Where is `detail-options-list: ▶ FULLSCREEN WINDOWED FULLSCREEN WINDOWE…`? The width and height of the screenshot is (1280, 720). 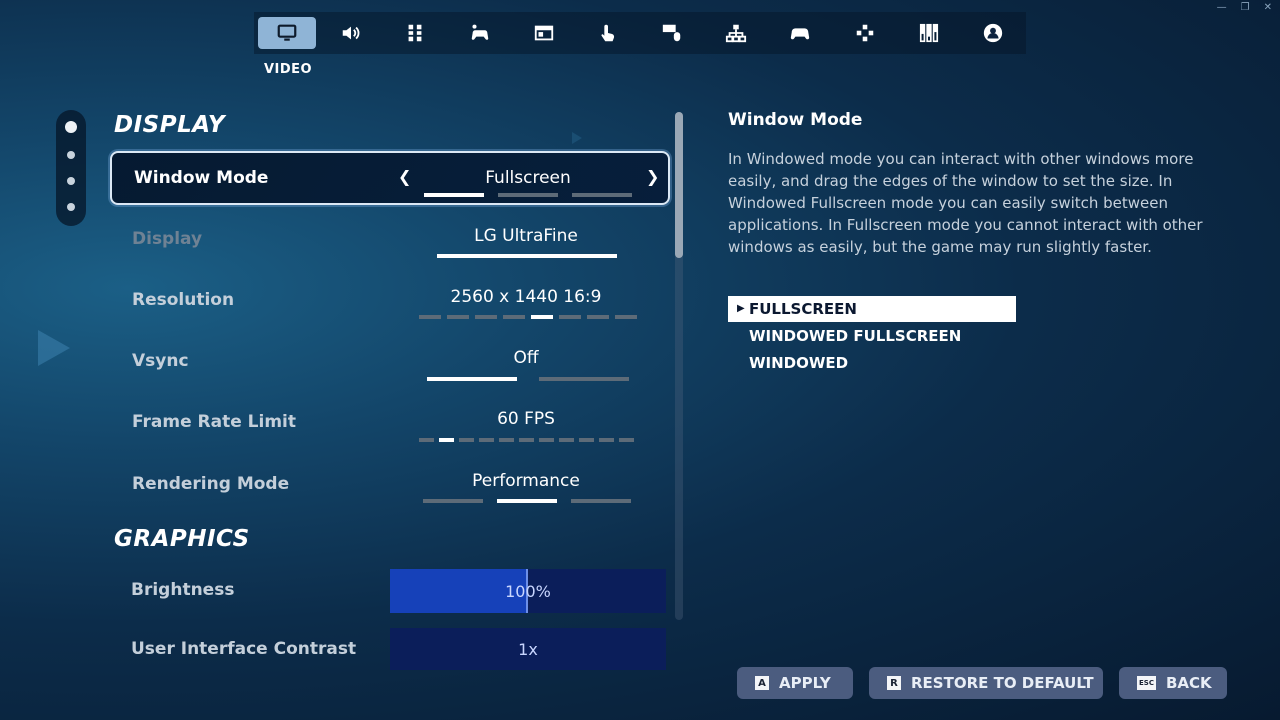 detail-options-list: ▶ FULLSCREEN WINDOWED FULLSCREEN WINDOWE… is located at coordinates (872, 336).